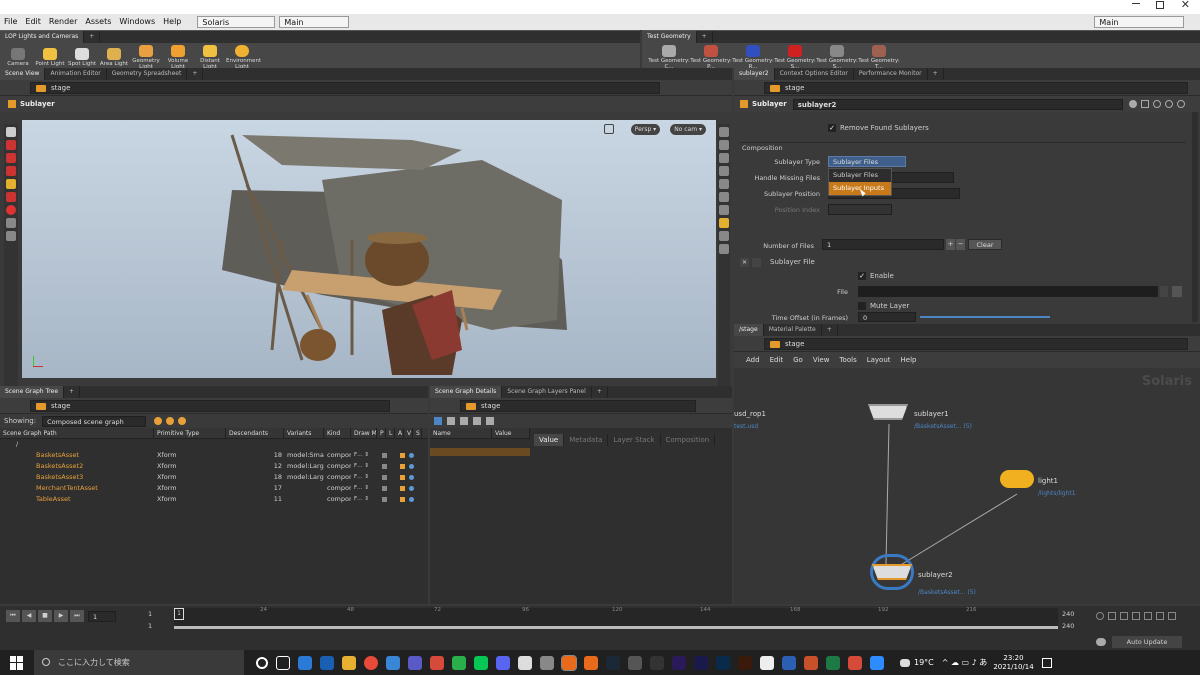 The image size is (1200, 675). I want to click on area-light-tool: Area Light, so click(114, 56).